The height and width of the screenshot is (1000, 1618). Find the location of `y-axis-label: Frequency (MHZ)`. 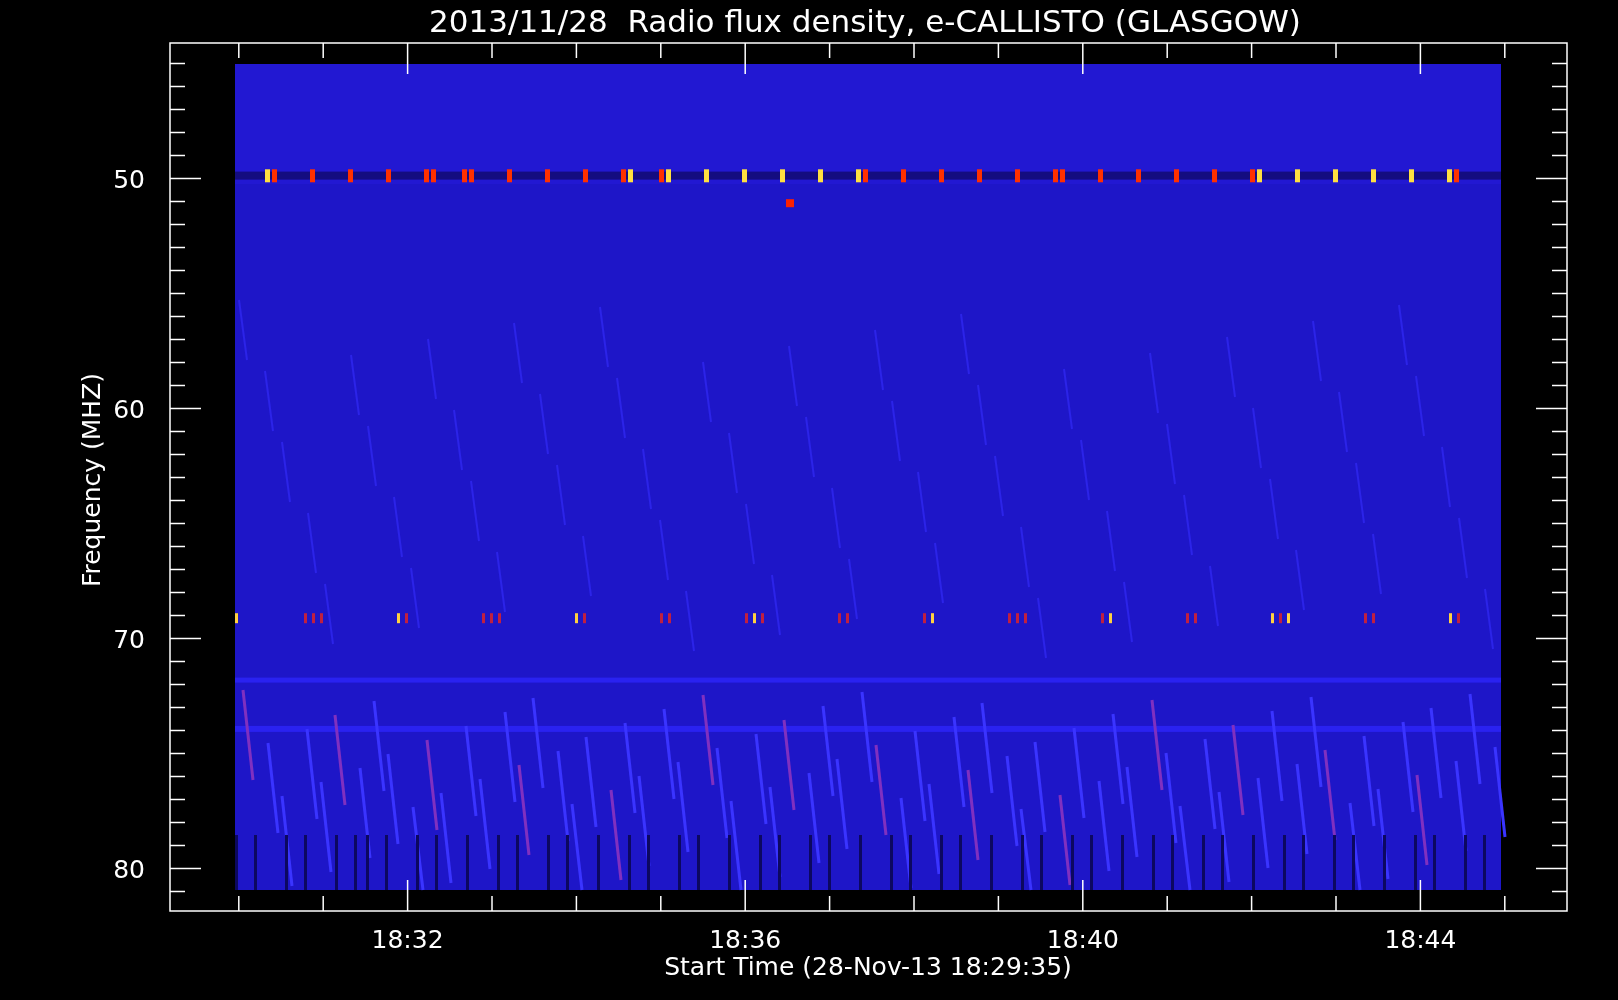

y-axis-label: Frequency (MHZ) is located at coordinates (91, 480).